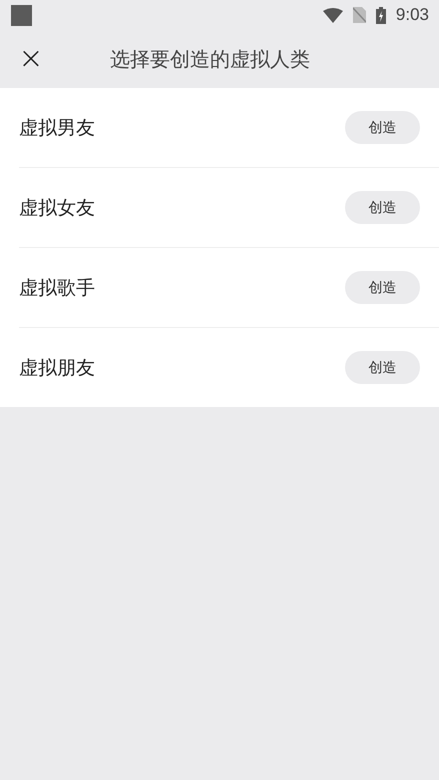 Image resolution: width=439 pixels, height=780 pixels. Describe the element at coordinates (21, 15) in the screenshot. I see `notification-icon` at that location.